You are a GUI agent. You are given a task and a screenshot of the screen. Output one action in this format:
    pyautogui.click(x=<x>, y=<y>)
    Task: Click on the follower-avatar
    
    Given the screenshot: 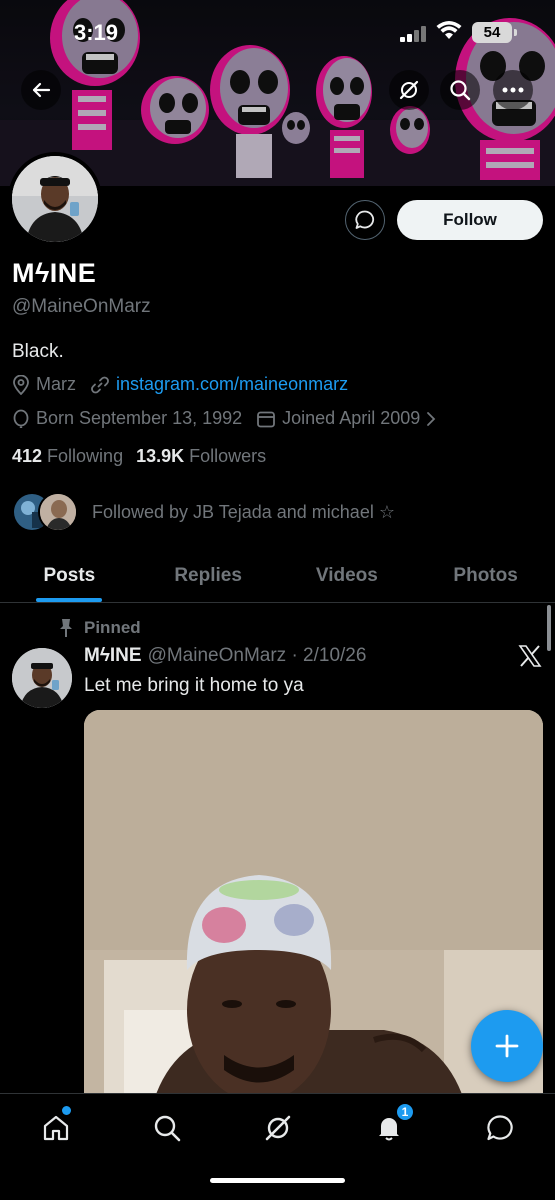 What is the action you would take?
    pyautogui.click(x=58, y=512)
    